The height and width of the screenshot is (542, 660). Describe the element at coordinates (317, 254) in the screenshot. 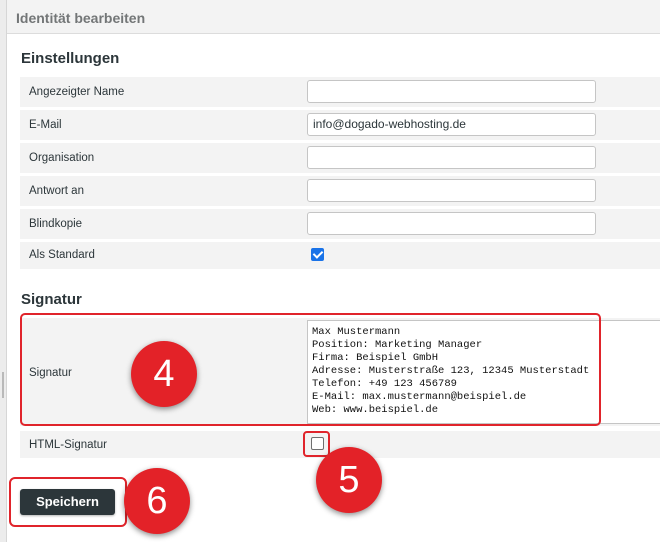

I see `default-checkbox` at that location.